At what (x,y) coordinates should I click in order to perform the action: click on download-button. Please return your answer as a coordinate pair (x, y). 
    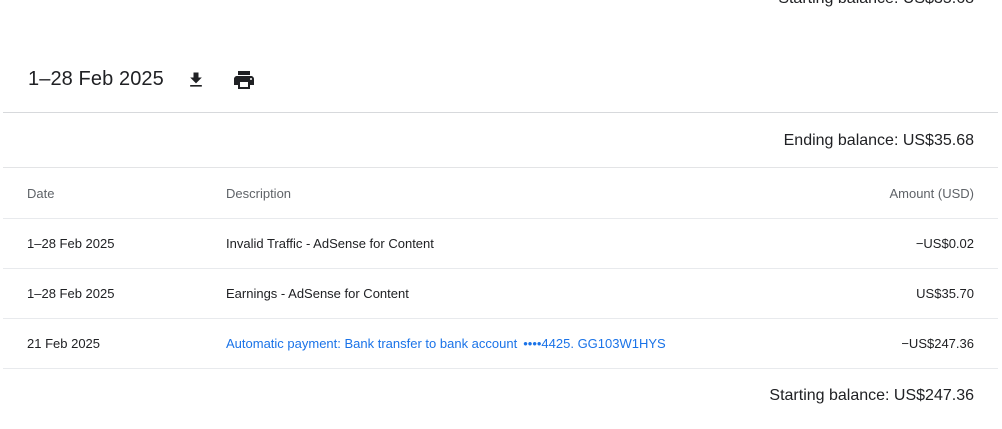
    Looking at the image, I should click on (196, 80).